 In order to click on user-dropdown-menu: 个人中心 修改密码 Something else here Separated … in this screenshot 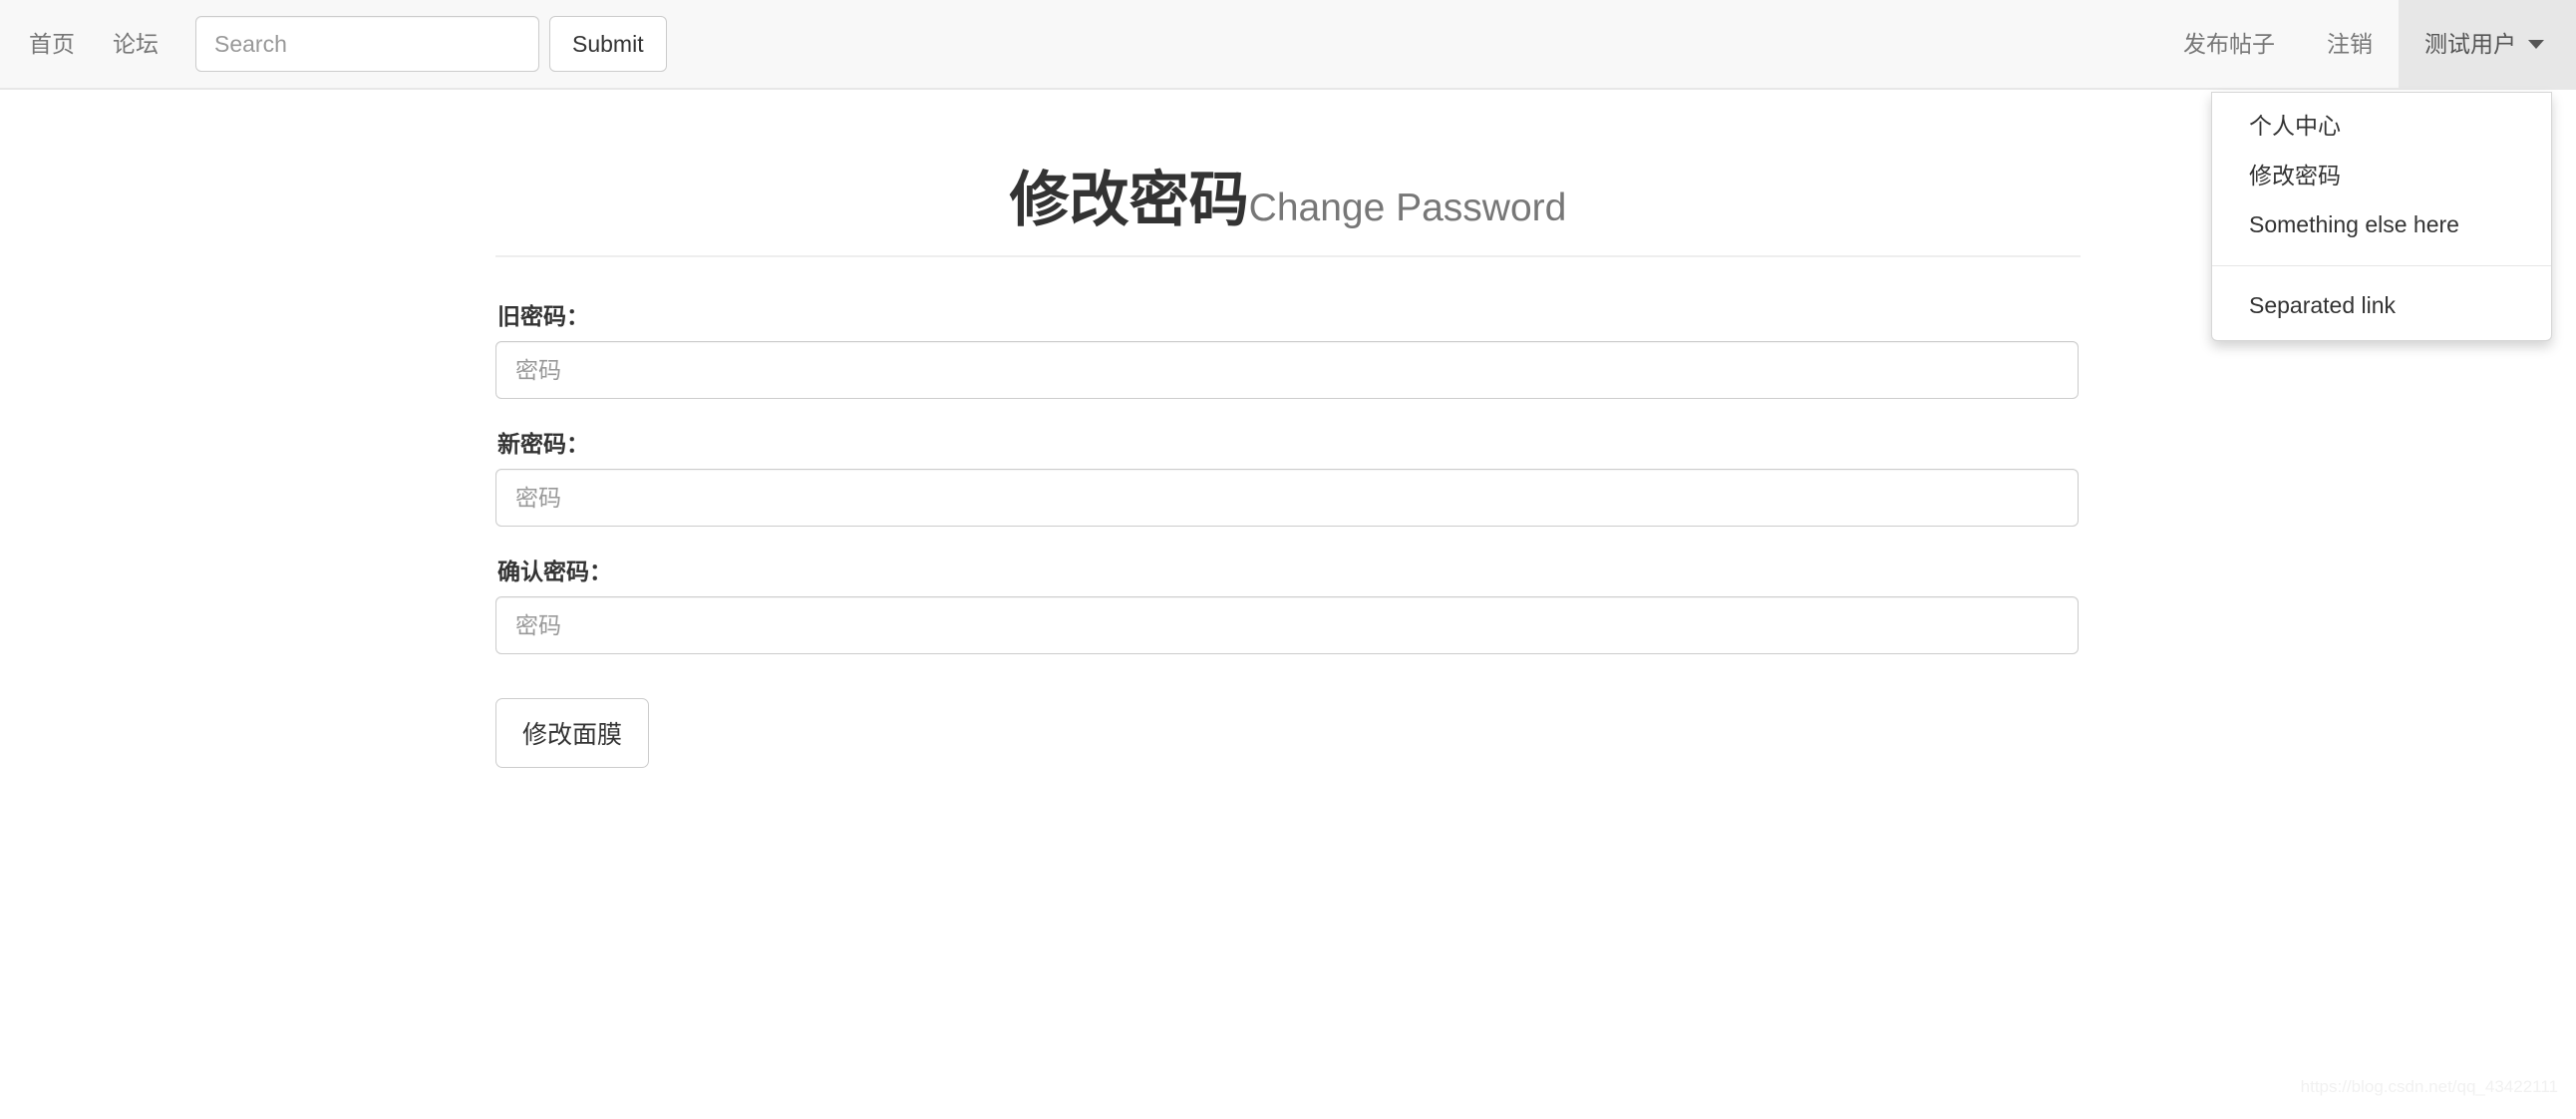, I will do `click(2381, 216)`.